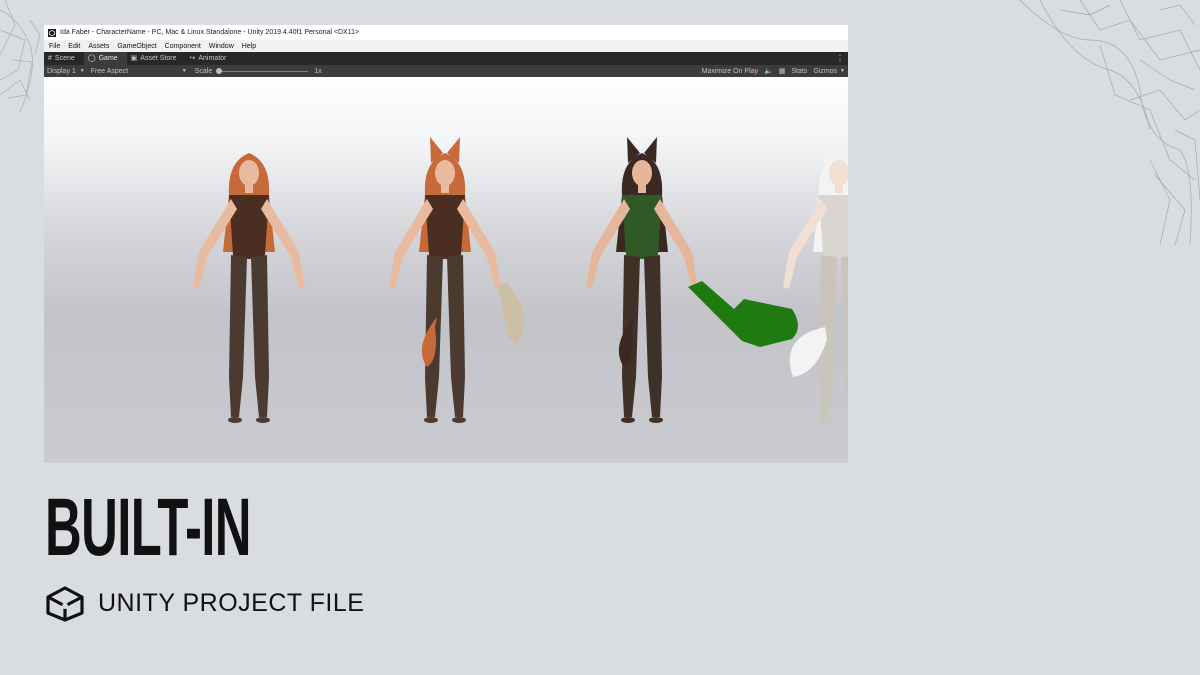 The height and width of the screenshot is (675, 1200). What do you see at coordinates (847, 420) in the screenshot?
I see `character-4-right-foot` at bounding box center [847, 420].